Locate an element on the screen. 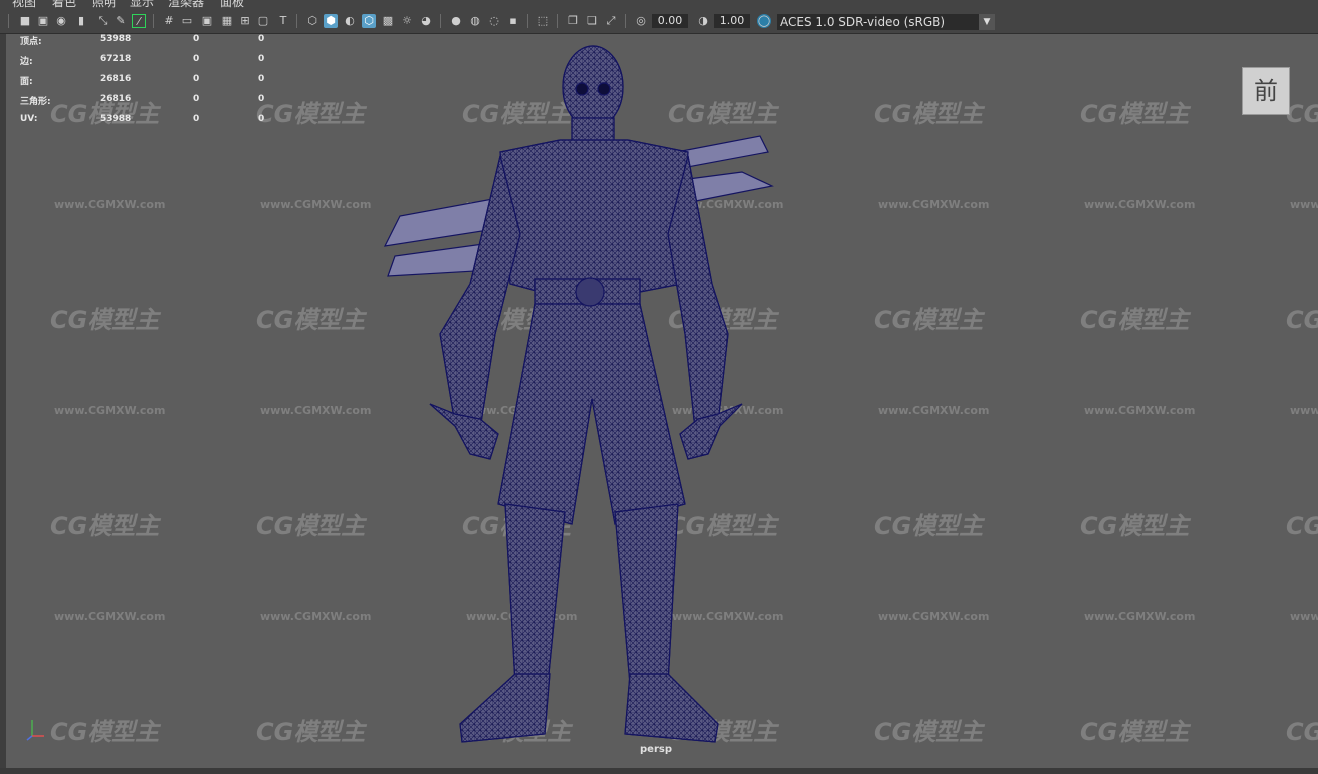 Image resolution: width=1318 pixels, height=774 pixels. hud-row-faces: 面: 26816 0 0 is located at coordinates (150, 84).